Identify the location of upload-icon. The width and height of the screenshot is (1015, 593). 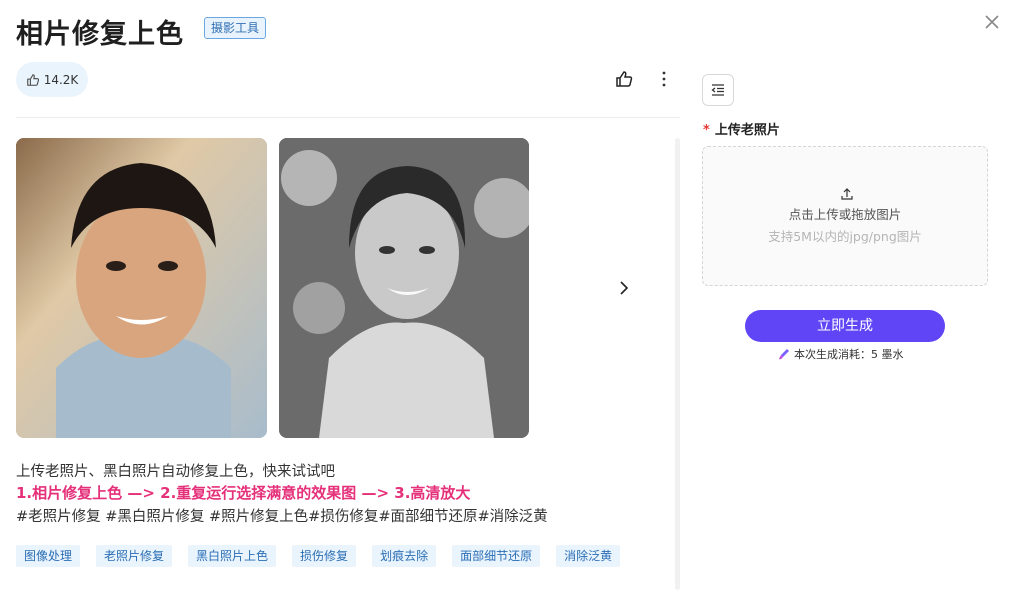
(847, 194).